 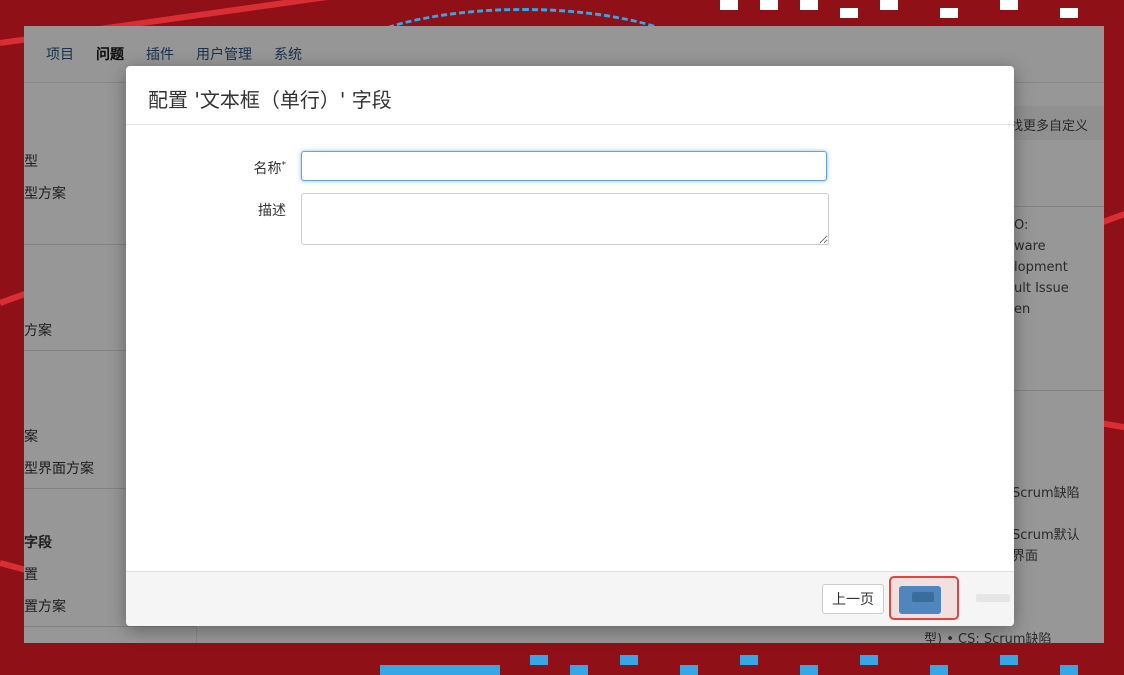 I want to click on blurred-cancel-link, so click(x=993, y=598).